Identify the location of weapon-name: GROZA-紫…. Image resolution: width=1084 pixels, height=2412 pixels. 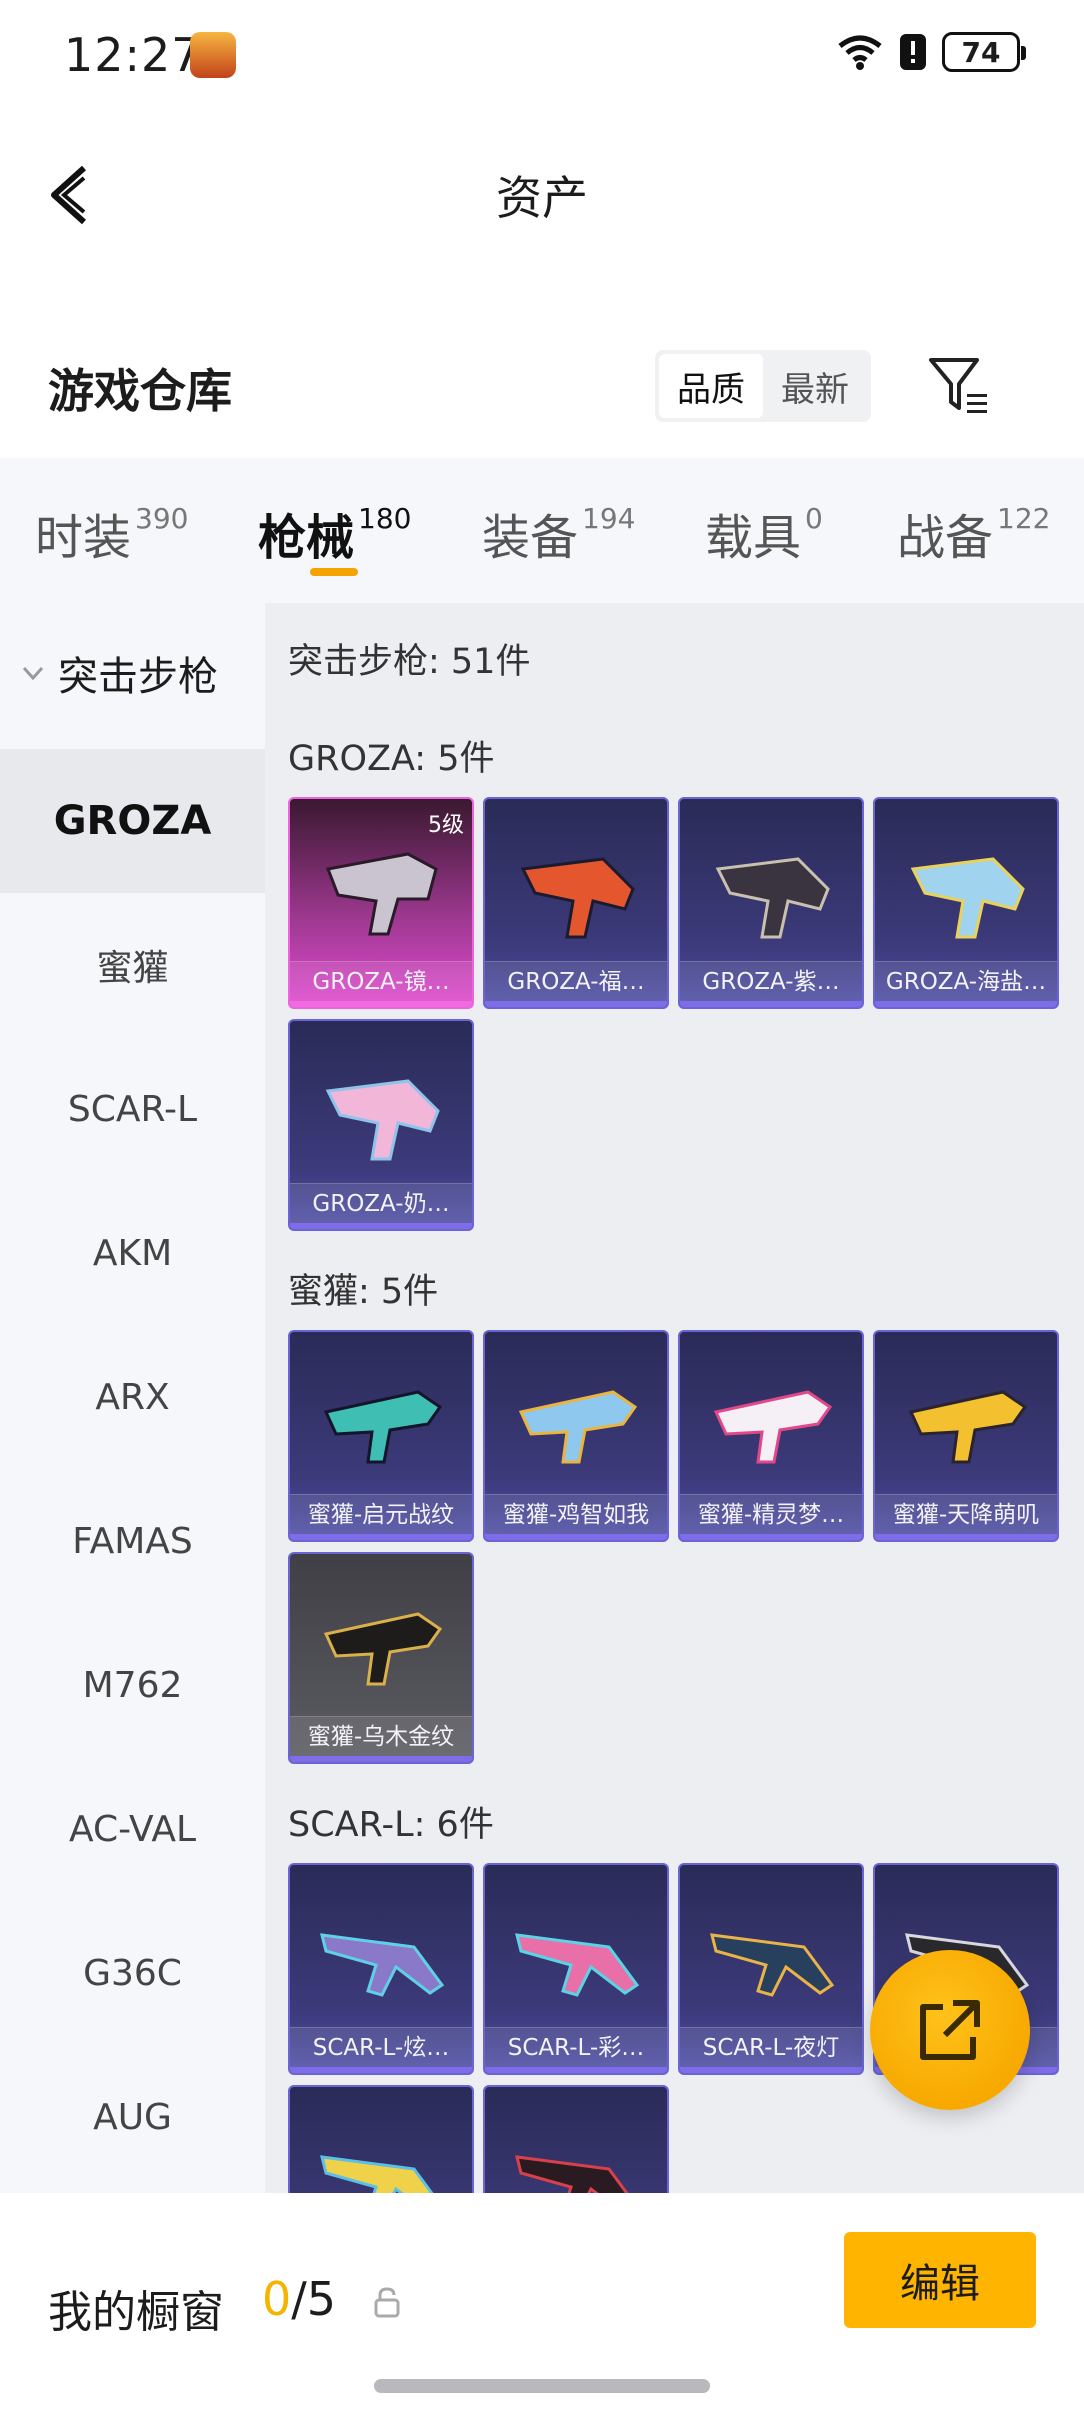
(771, 981).